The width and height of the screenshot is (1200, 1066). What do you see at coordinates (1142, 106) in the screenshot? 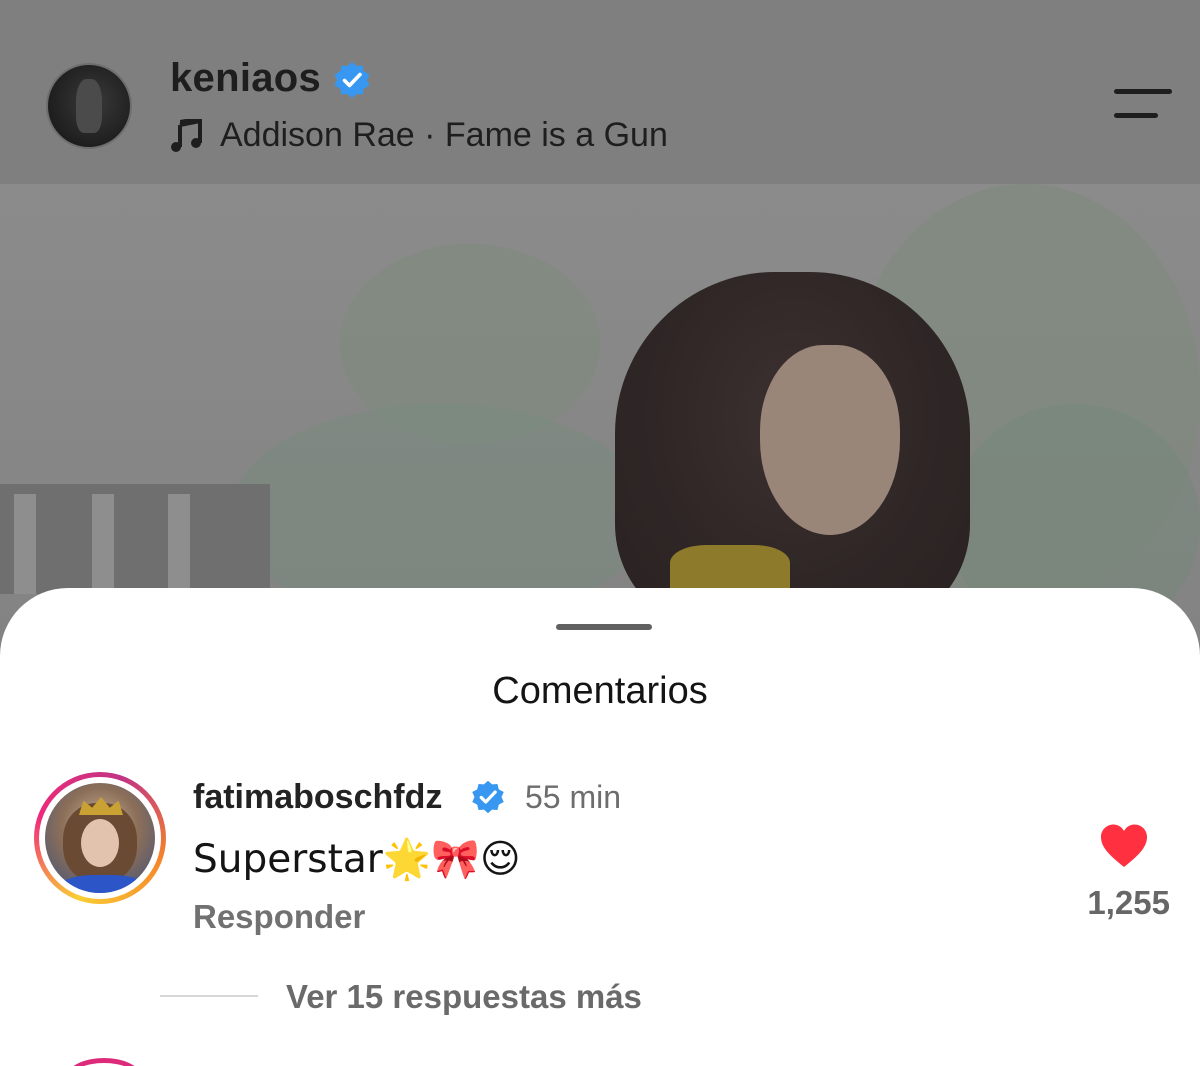
I see `menu-icon` at bounding box center [1142, 106].